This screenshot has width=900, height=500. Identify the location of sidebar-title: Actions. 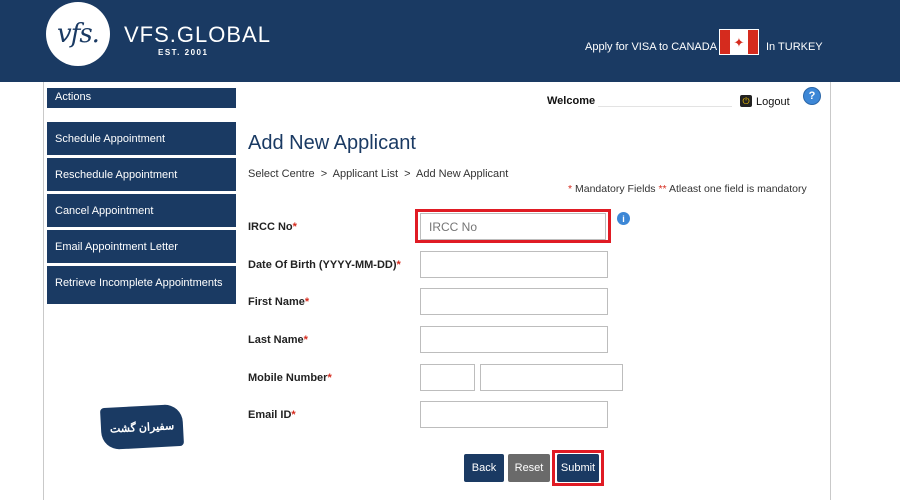
(141, 98).